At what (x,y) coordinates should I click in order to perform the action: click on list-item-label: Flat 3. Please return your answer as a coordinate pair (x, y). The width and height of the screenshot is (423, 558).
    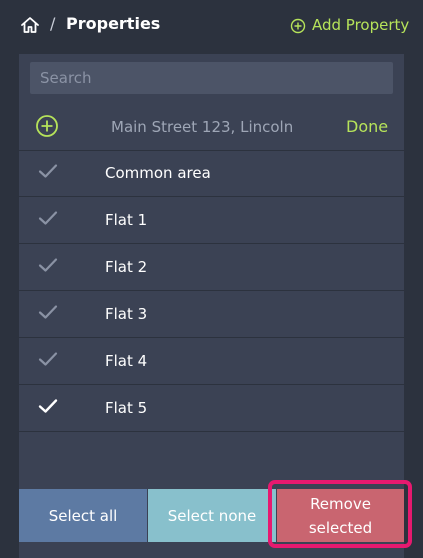
    Looking at the image, I should click on (126, 314).